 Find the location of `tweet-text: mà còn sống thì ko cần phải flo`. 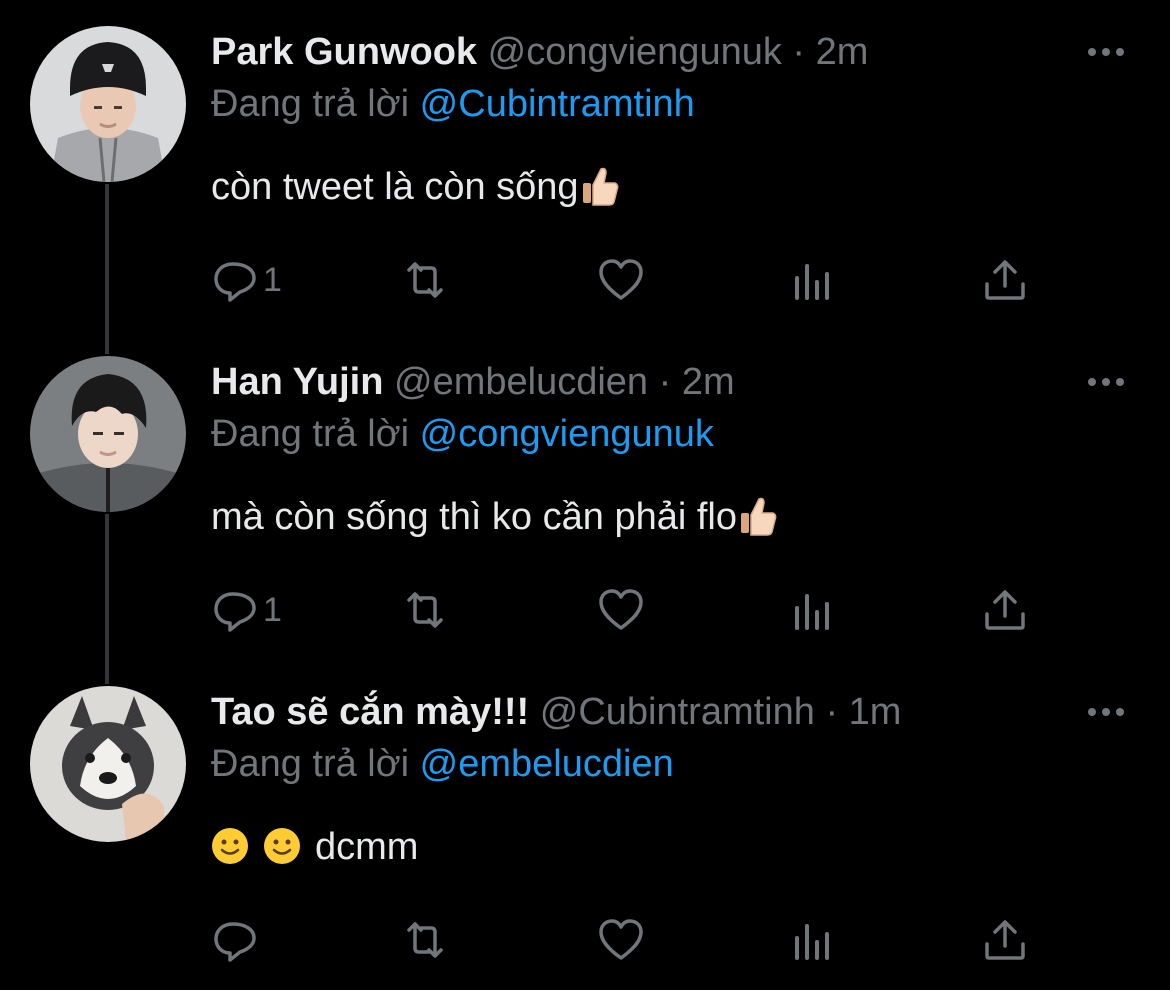

tweet-text: mà còn sống thì ko cần phải flo is located at coordinates (495, 517).